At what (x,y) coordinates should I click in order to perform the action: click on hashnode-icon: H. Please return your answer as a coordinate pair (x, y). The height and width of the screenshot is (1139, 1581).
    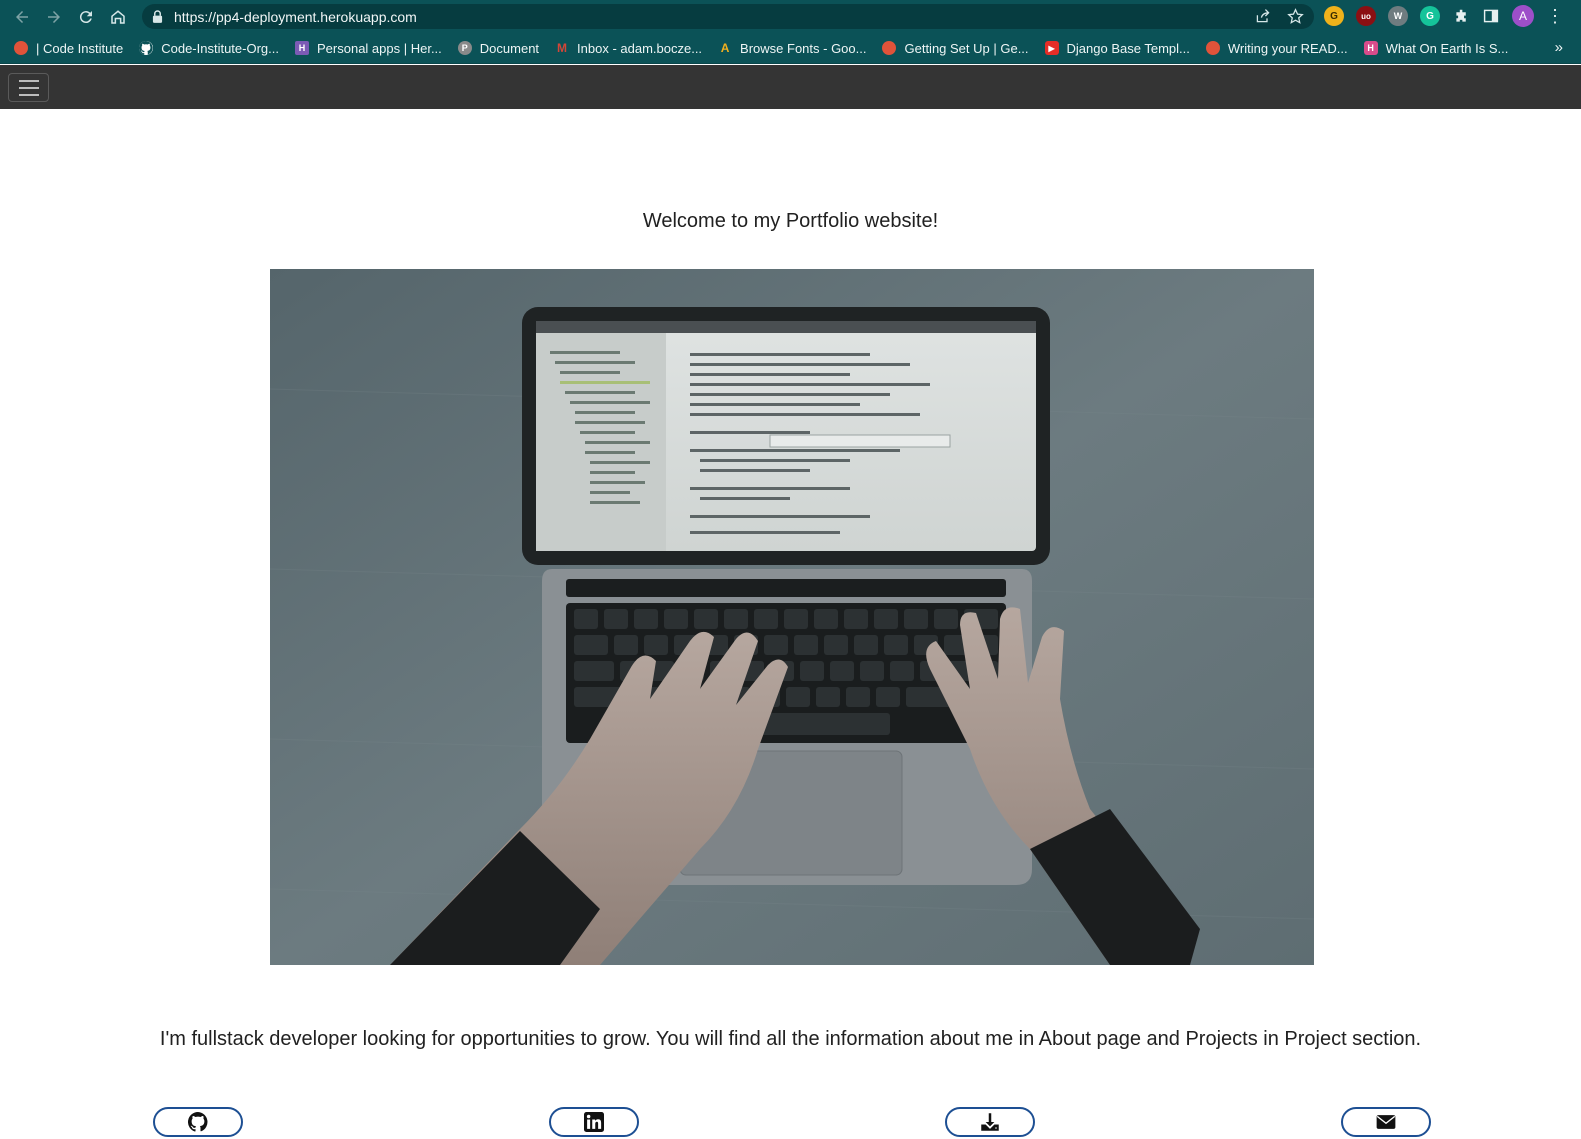
    Looking at the image, I should click on (1370, 48).